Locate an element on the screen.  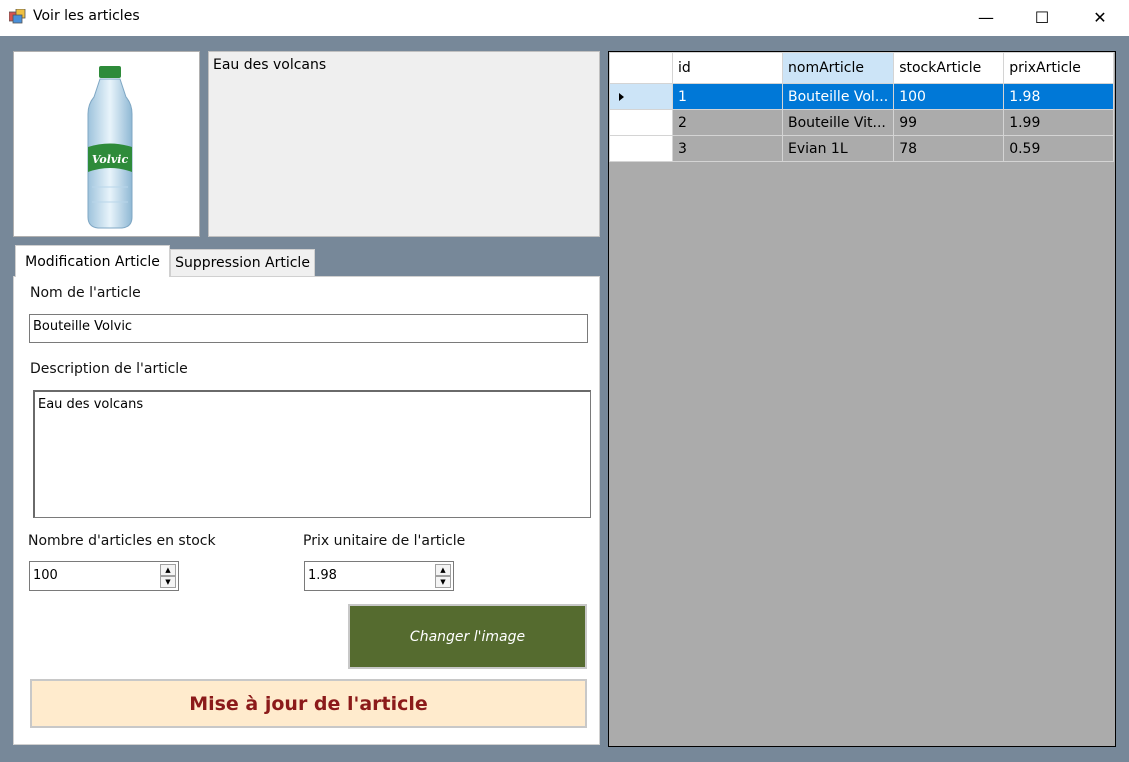
tab-modification-label: Modification Article is located at coordinates (92, 261).